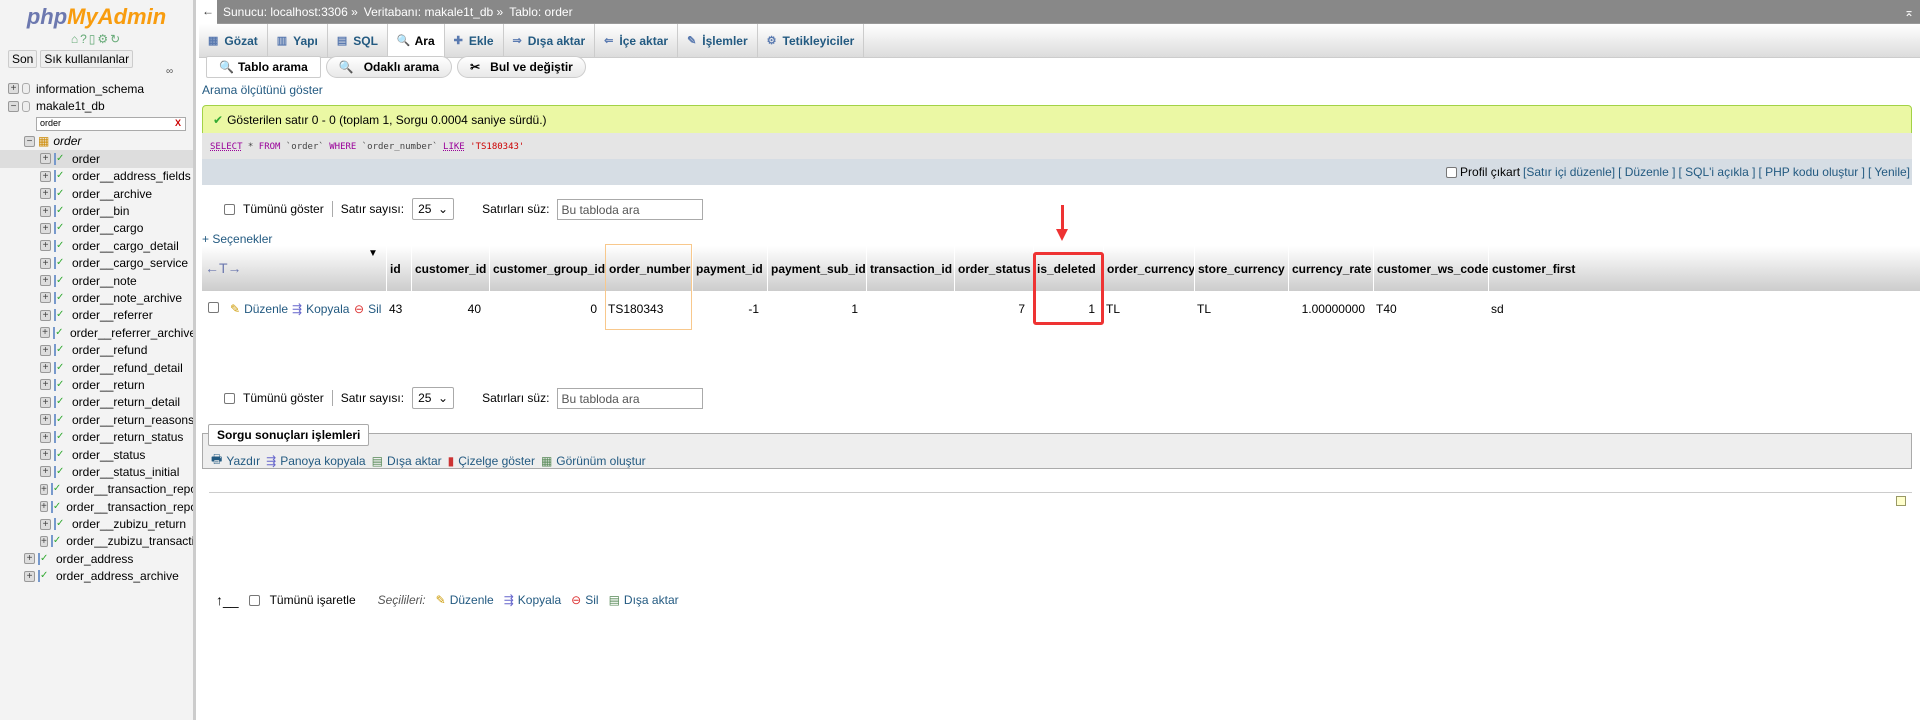  I want to click on subtab-find-replace: ✂ Bul ve değiştir, so click(521, 67).